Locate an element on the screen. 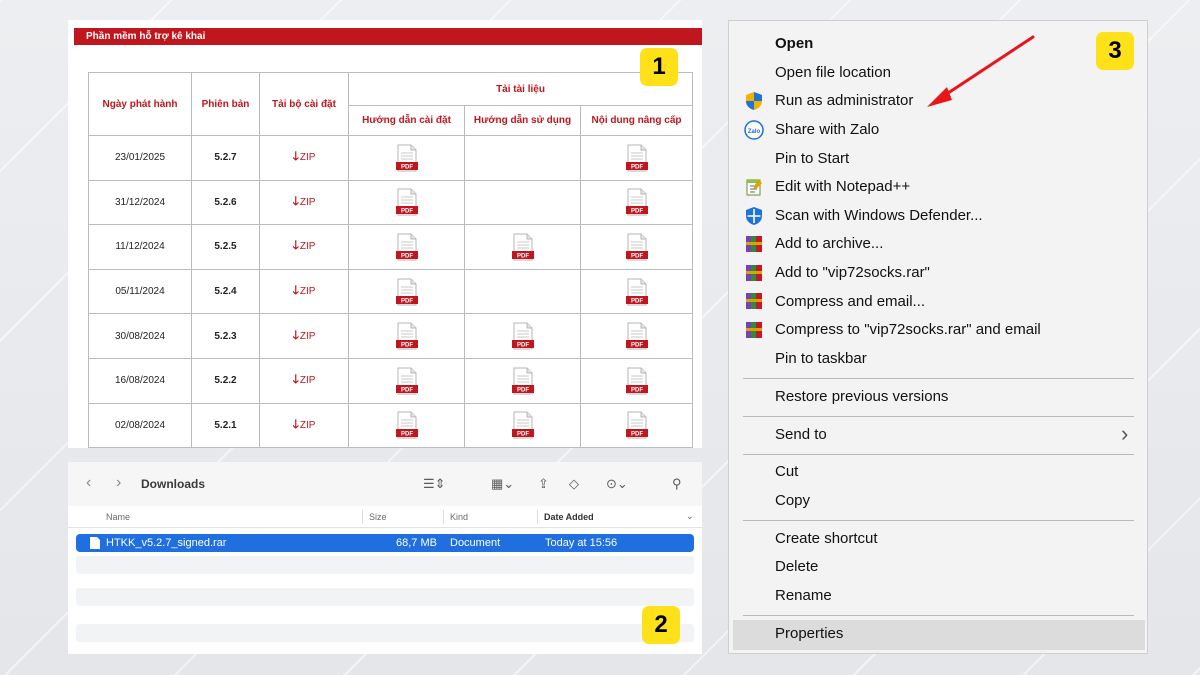 Image resolution: width=1200 pixels, height=675 pixels. share-icon: ⇪ is located at coordinates (543, 484).